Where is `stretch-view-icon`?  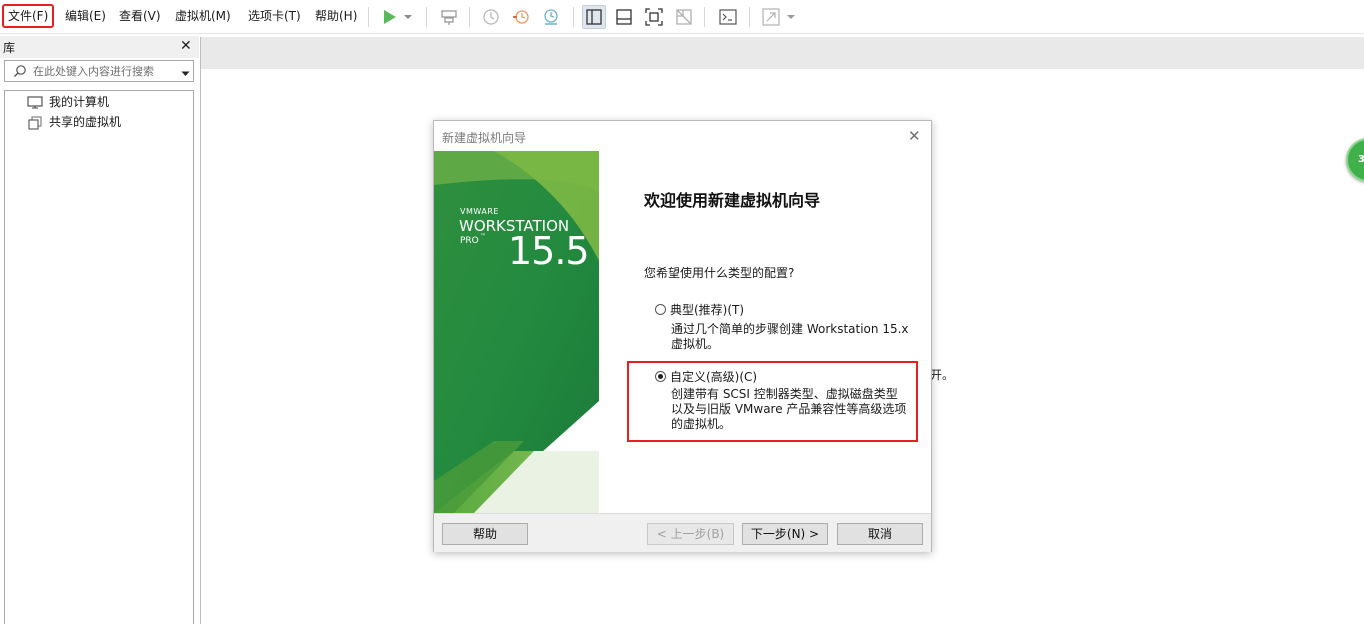
stretch-view-icon is located at coordinates (771, 17).